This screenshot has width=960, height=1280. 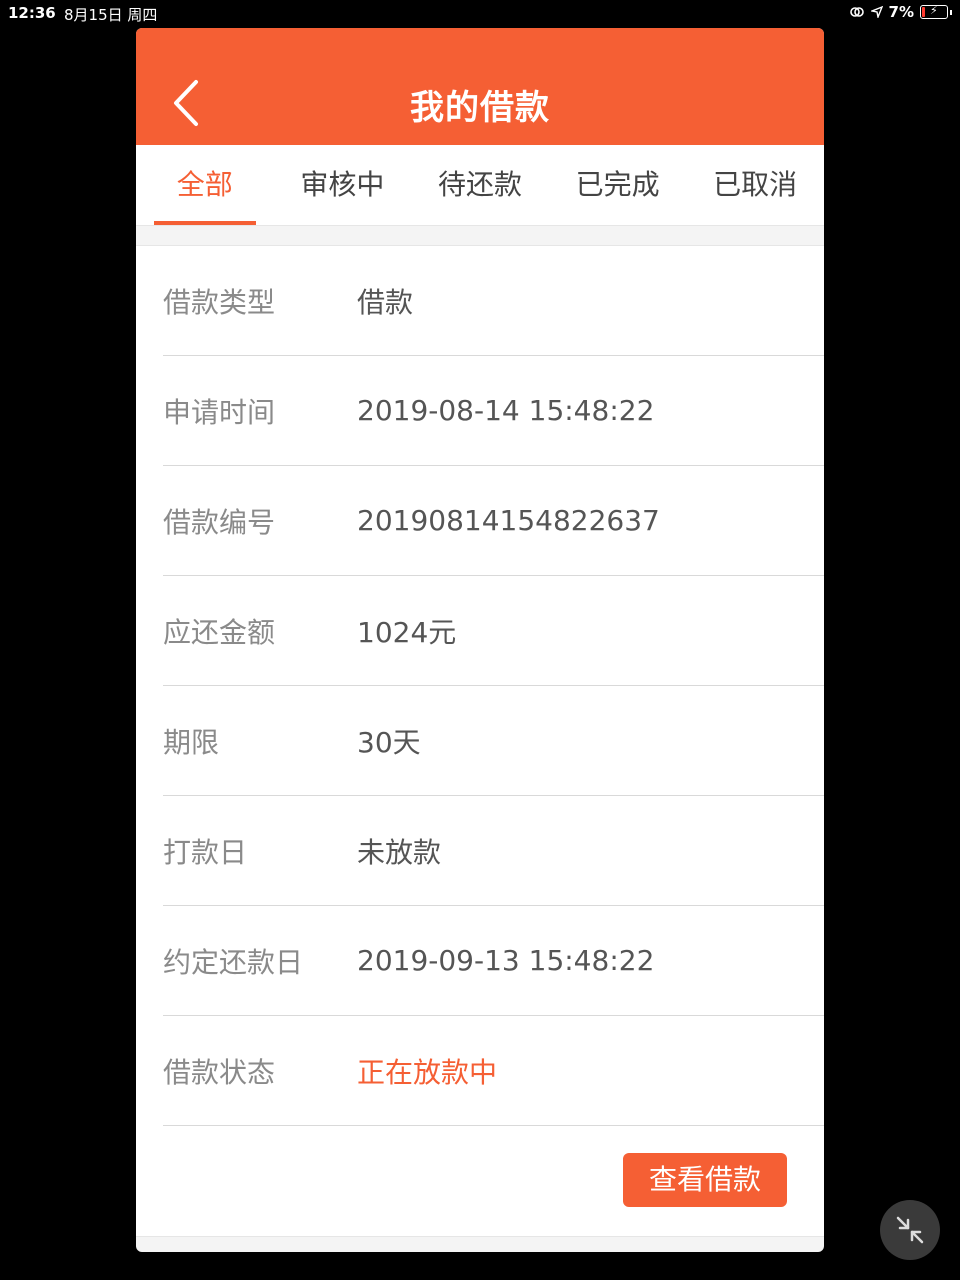 What do you see at coordinates (934, 11) in the screenshot?
I see `battery-icon: ⚡` at bounding box center [934, 11].